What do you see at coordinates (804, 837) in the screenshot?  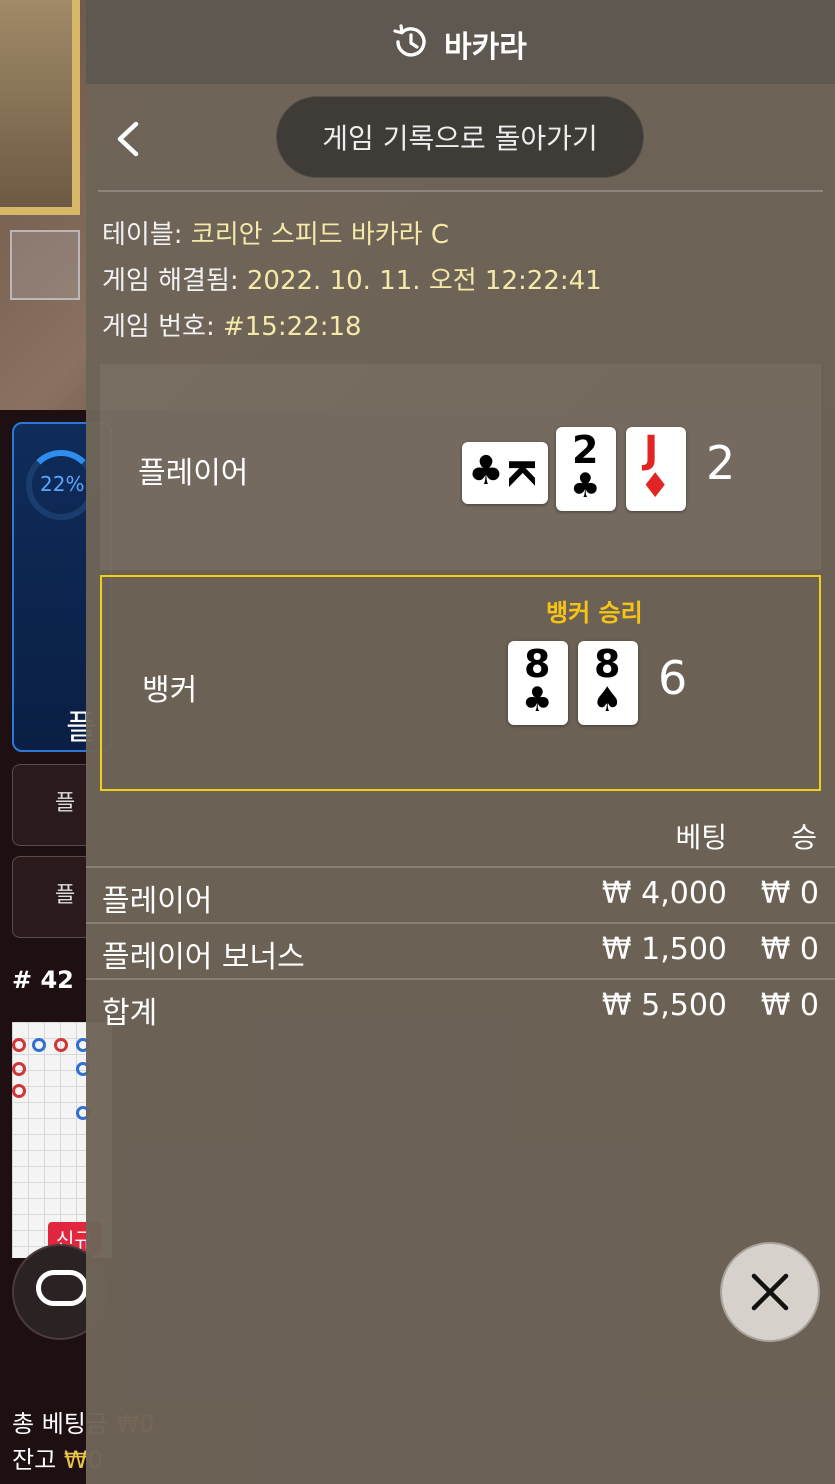 I see `win-column-header: 승` at bounding box center [804, 837].